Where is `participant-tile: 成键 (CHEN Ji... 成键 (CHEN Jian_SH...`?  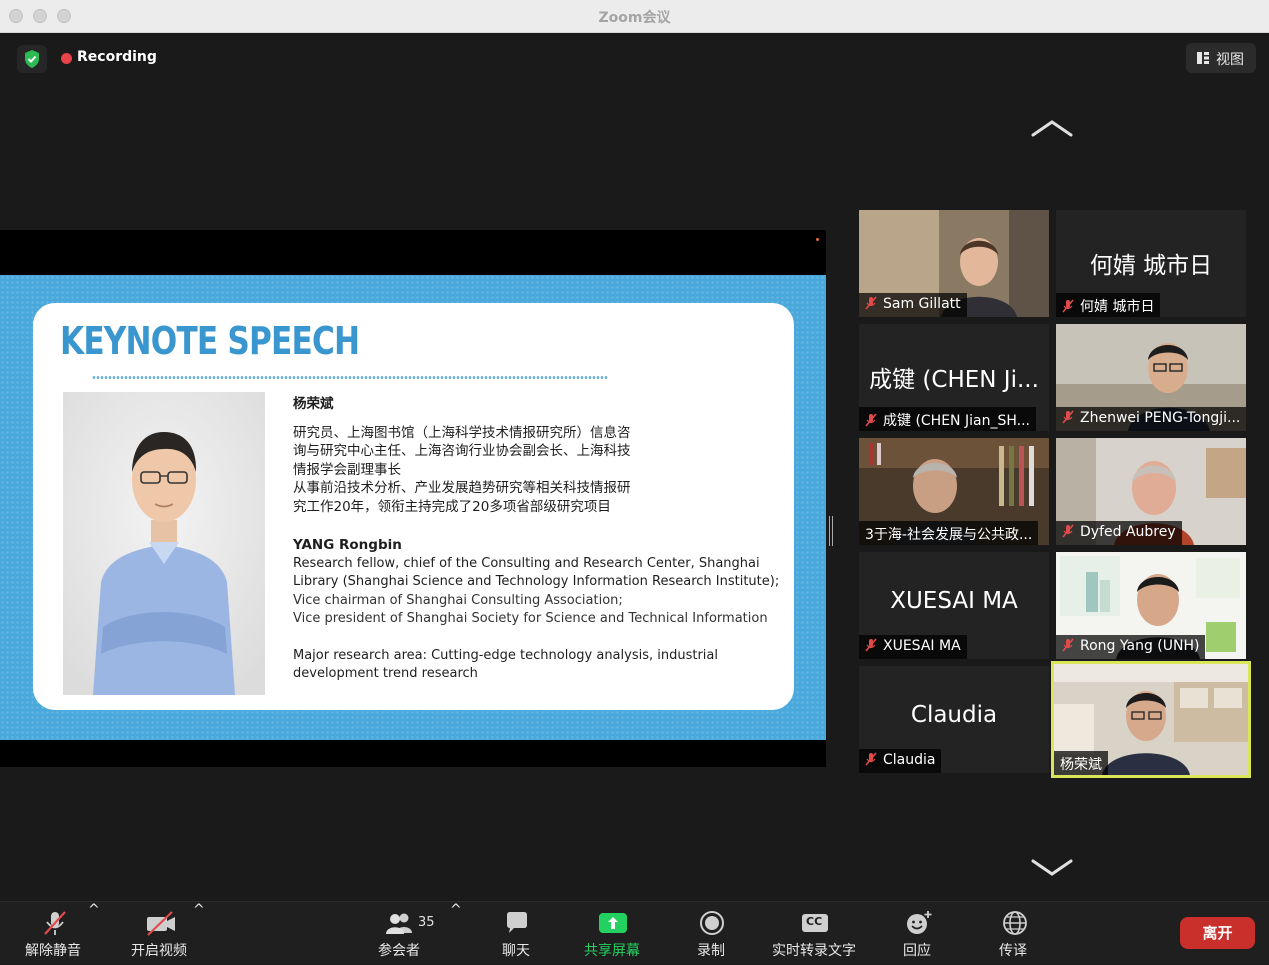 participant-tile: 成键 (CHEN Ji... 成键 (CHEN Jian_SH... is located at coordinates (954, 377).